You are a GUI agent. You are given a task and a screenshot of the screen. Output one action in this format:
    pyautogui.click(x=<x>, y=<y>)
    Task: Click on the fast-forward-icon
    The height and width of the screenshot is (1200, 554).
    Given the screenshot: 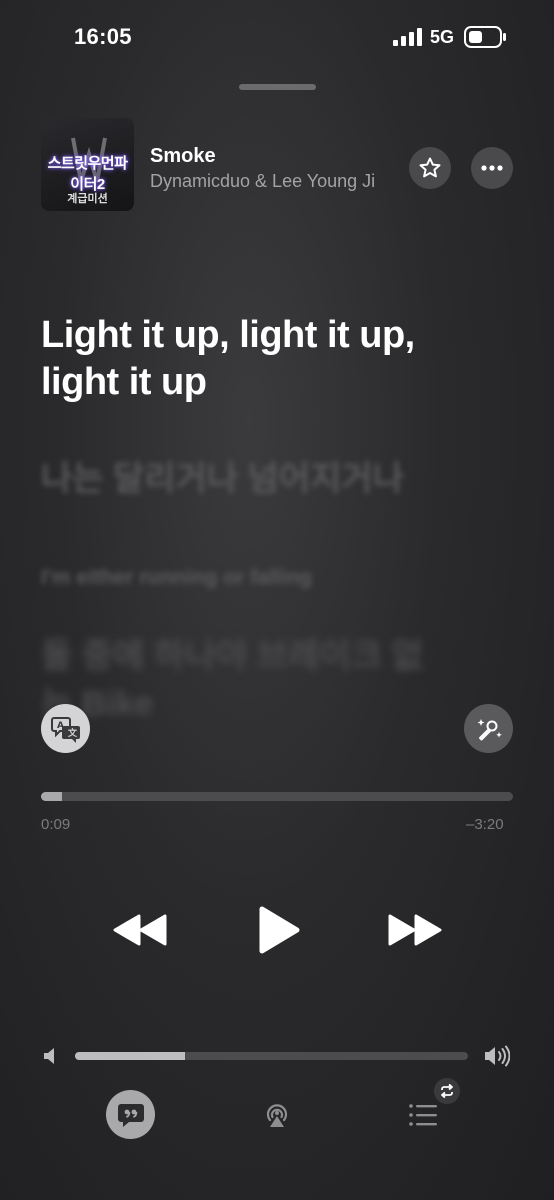 What is the action you would take?
    pyautogui.click(x=415, y=930)
    